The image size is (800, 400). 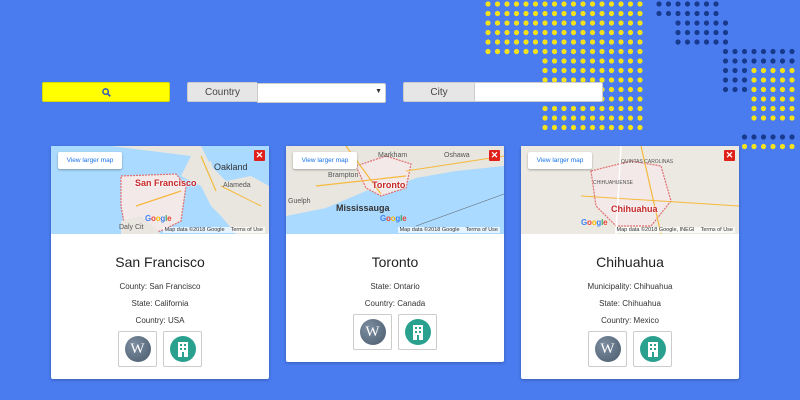 What do you see at coordinates (237, 185) in the screenshot?
I see `map-label: Alameda` at bounding box center [237, 185].